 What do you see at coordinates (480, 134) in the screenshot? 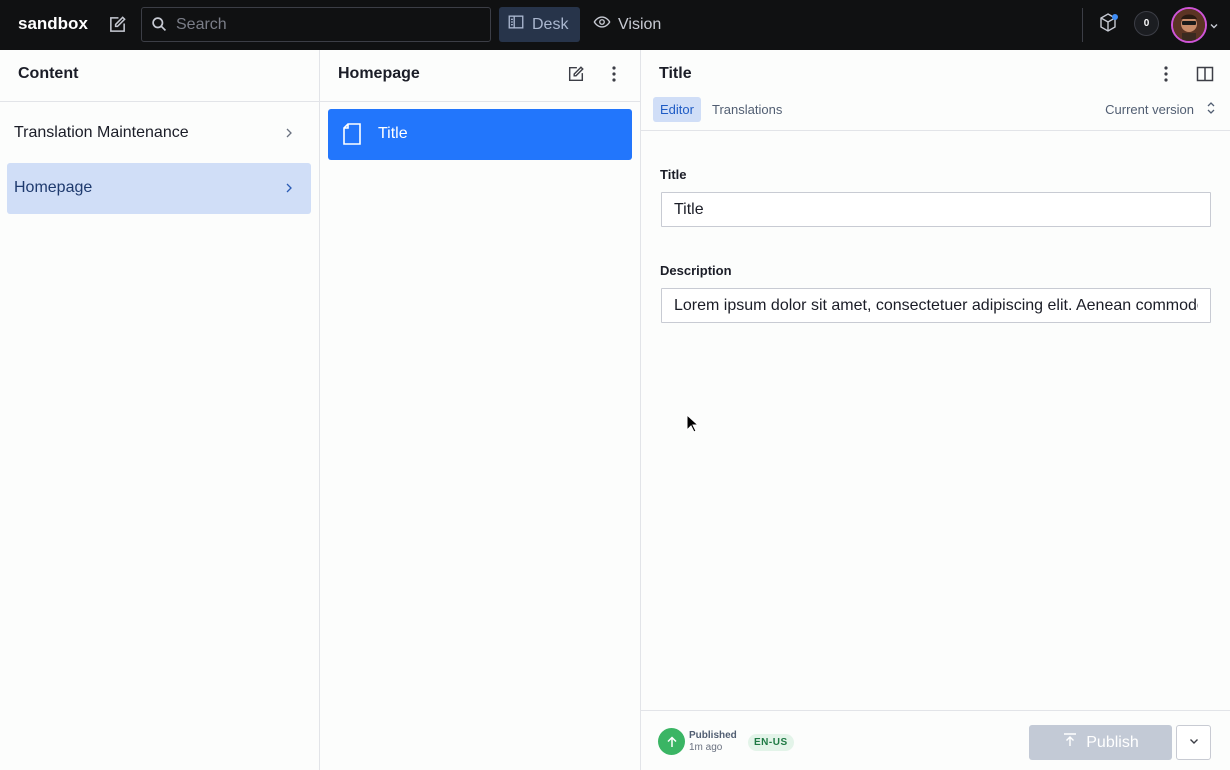
I see `document-item-title: Title` at bounding box center [480, 134].